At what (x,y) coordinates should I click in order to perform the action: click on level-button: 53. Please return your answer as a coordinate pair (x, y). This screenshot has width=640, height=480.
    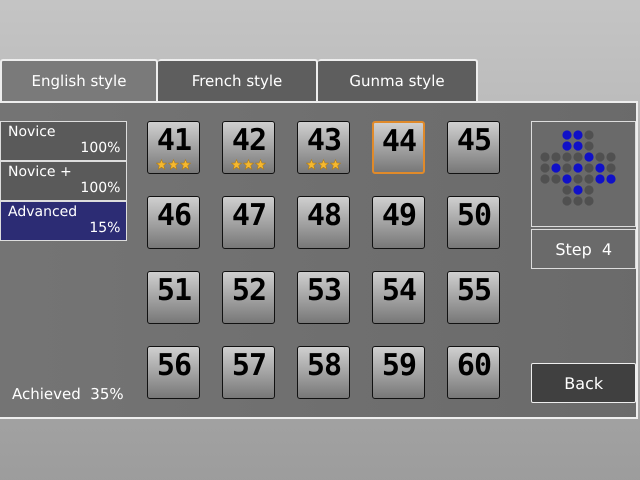
    Looking at the image, I should click on (323, 297).